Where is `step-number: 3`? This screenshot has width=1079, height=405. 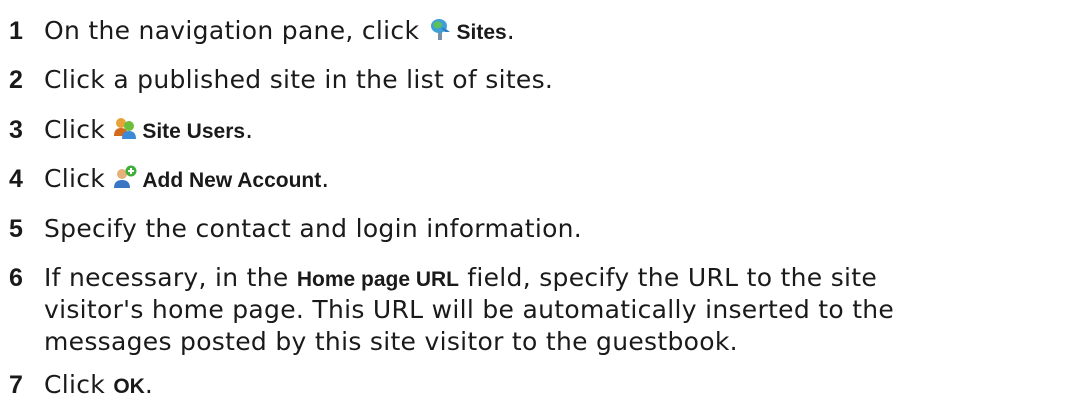
step-number: 3 is located at coordinates (16, 130).